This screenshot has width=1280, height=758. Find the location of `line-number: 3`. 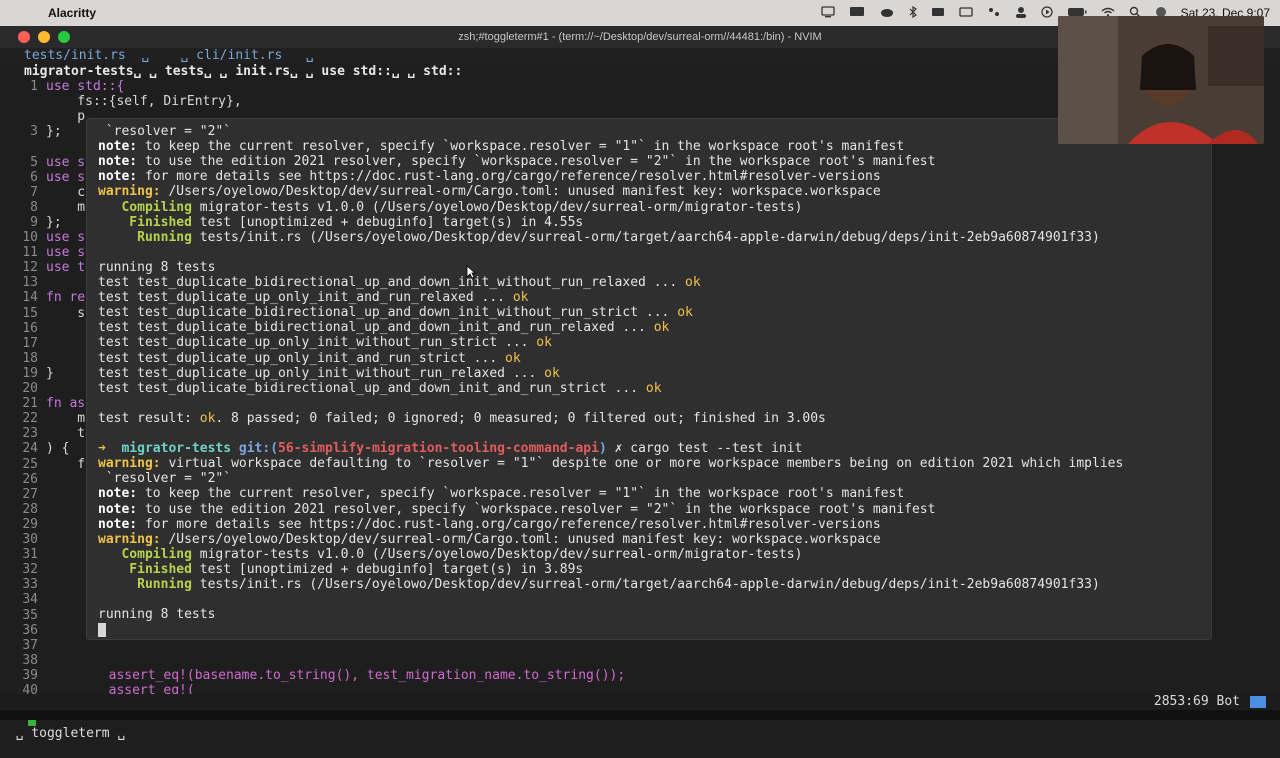

line-number: 3 is located at coordinates (34, 132).